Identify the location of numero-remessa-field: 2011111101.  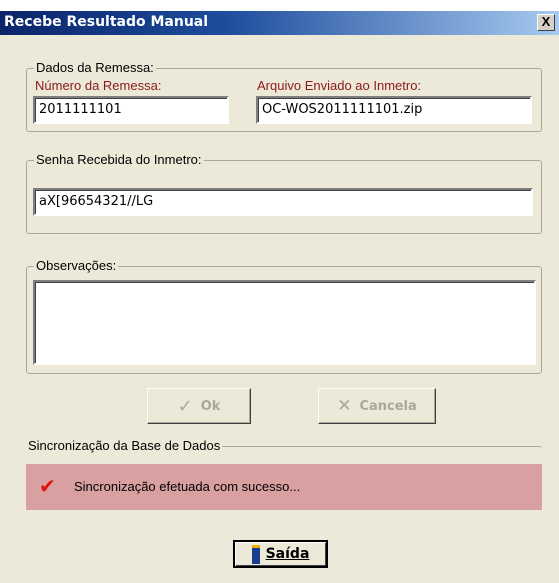
(131, 110).